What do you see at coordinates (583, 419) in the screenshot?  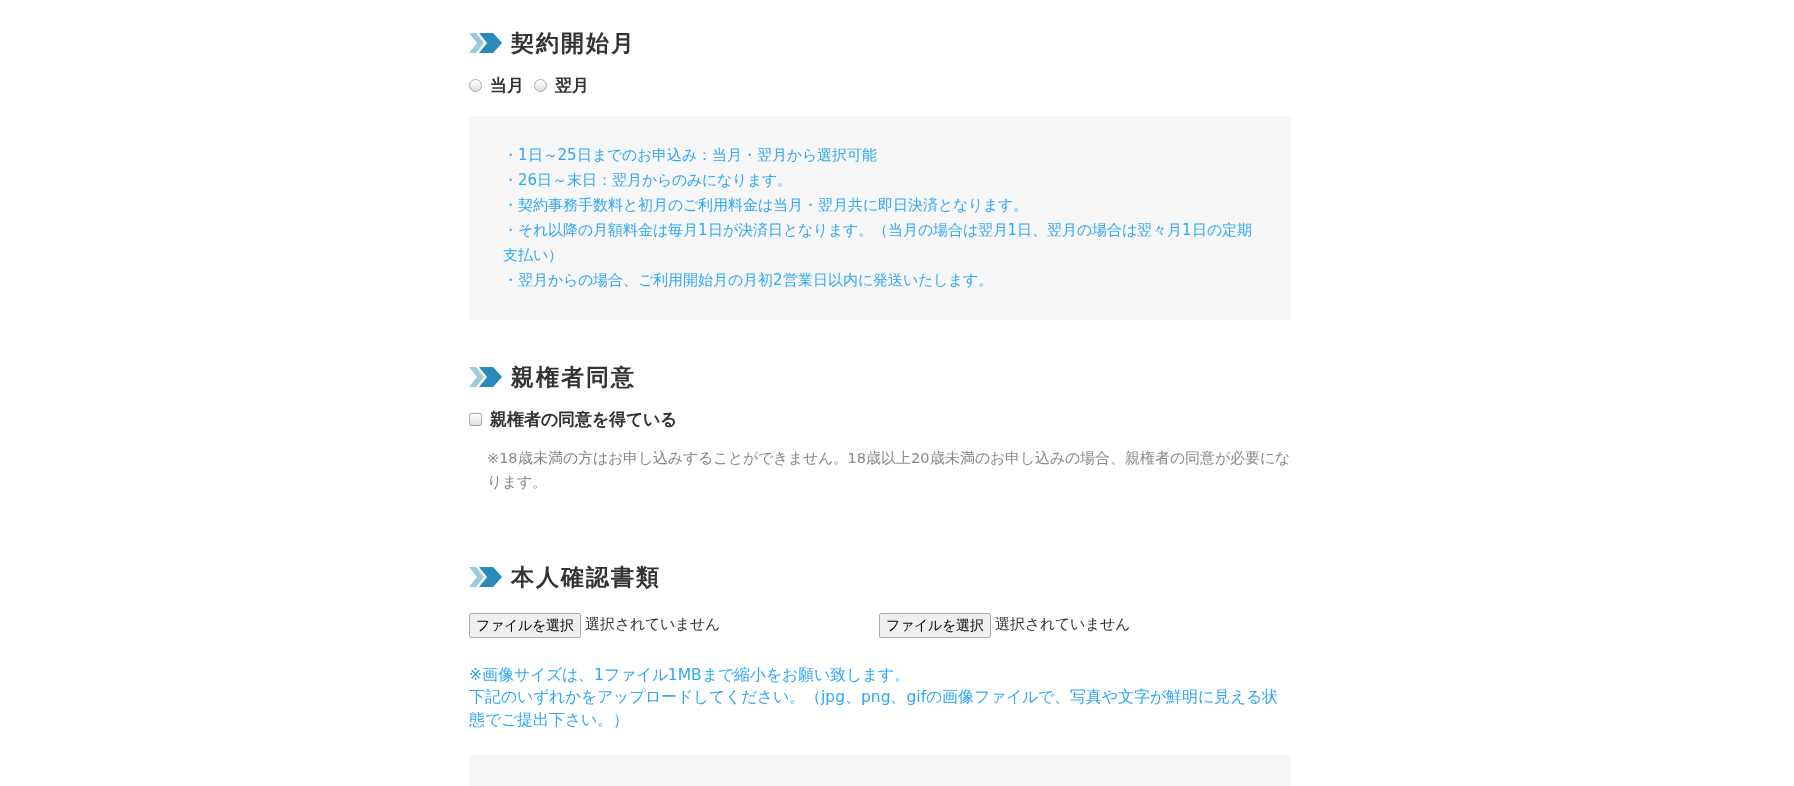 I see `checkbox-label: 親権者の同意を得ている` at bounding box center [583, 419].